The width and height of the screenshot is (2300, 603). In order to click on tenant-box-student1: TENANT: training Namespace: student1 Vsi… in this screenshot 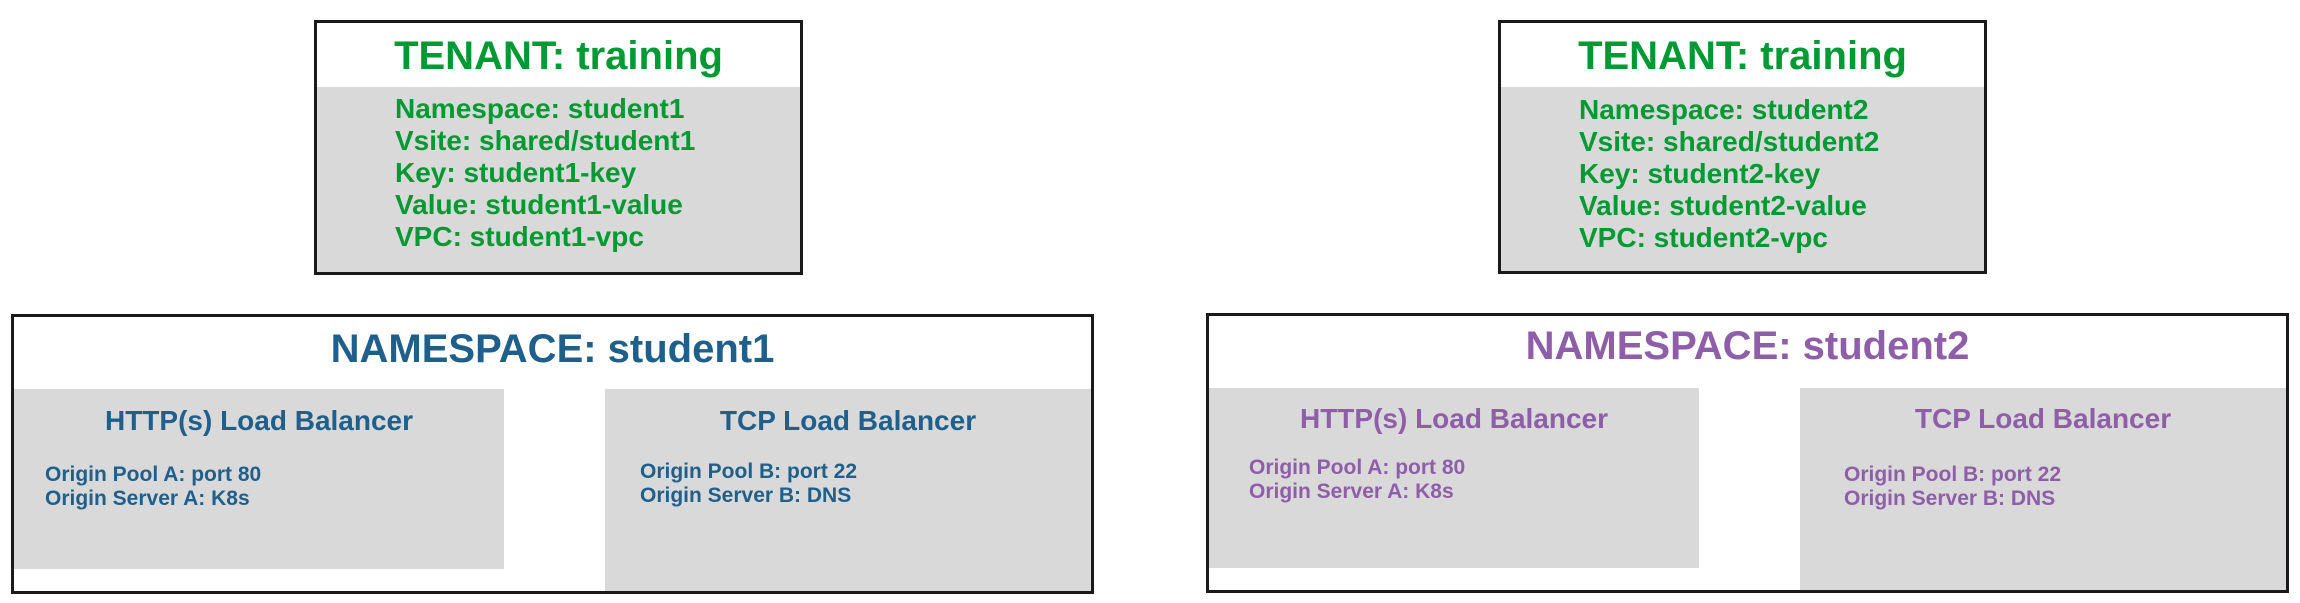, I will do `click(558, 147)`.